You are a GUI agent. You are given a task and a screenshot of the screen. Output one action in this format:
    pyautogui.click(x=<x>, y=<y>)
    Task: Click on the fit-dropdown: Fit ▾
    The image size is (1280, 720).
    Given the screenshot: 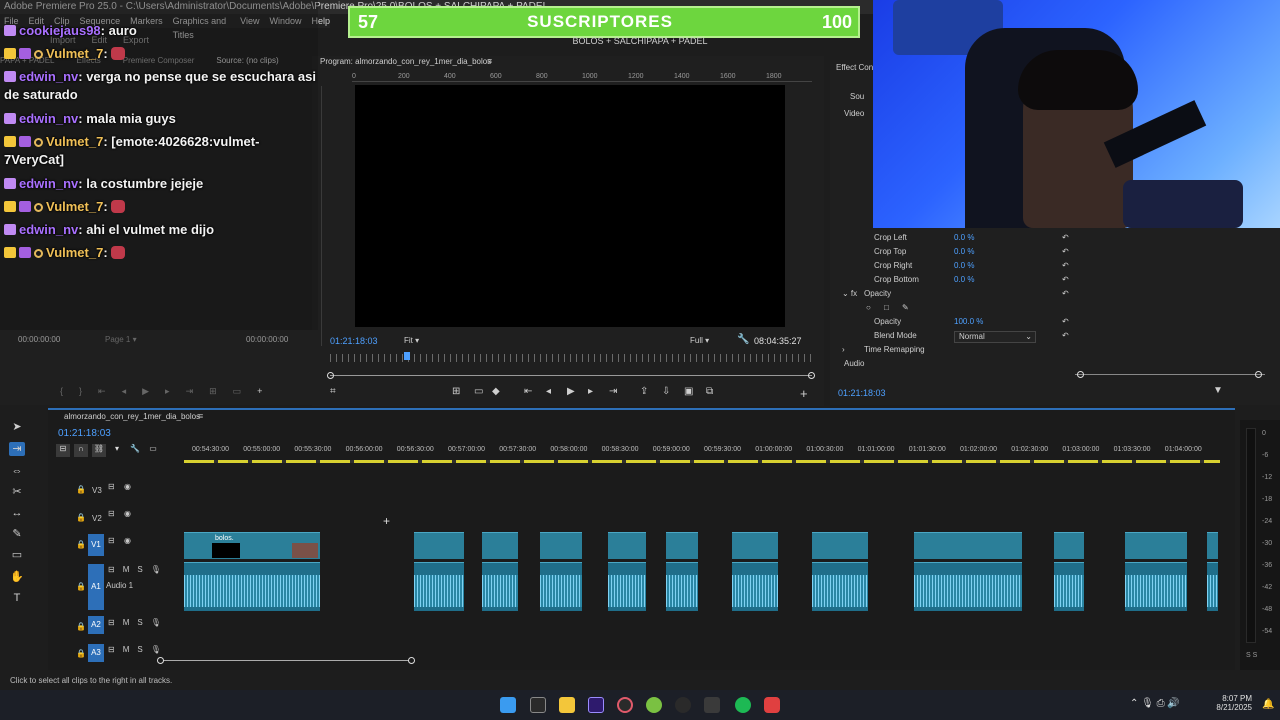 What is the action you would take?
    pyautogui.click(x=411, y=340)
    